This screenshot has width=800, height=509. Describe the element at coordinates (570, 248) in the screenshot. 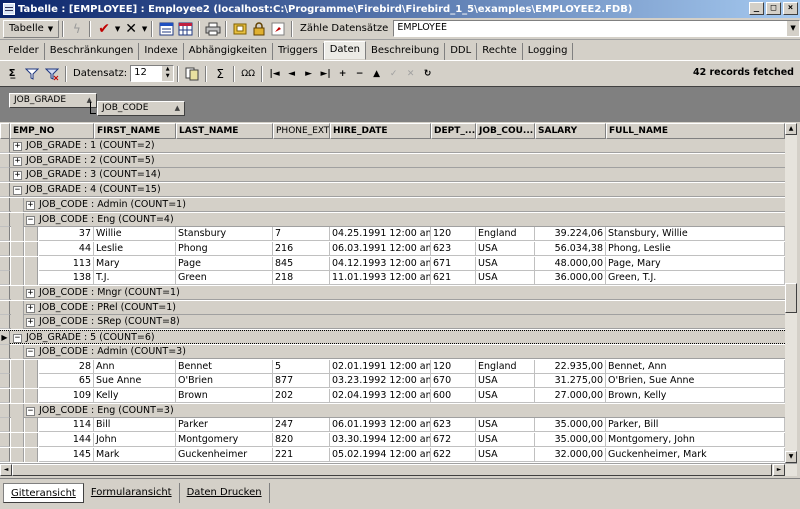

I see `cell-salary: 56.034,38` at that location.